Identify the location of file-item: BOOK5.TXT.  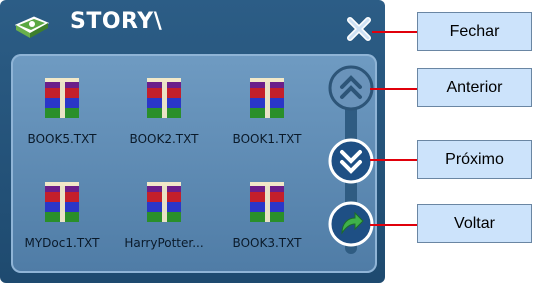
(62, 116).